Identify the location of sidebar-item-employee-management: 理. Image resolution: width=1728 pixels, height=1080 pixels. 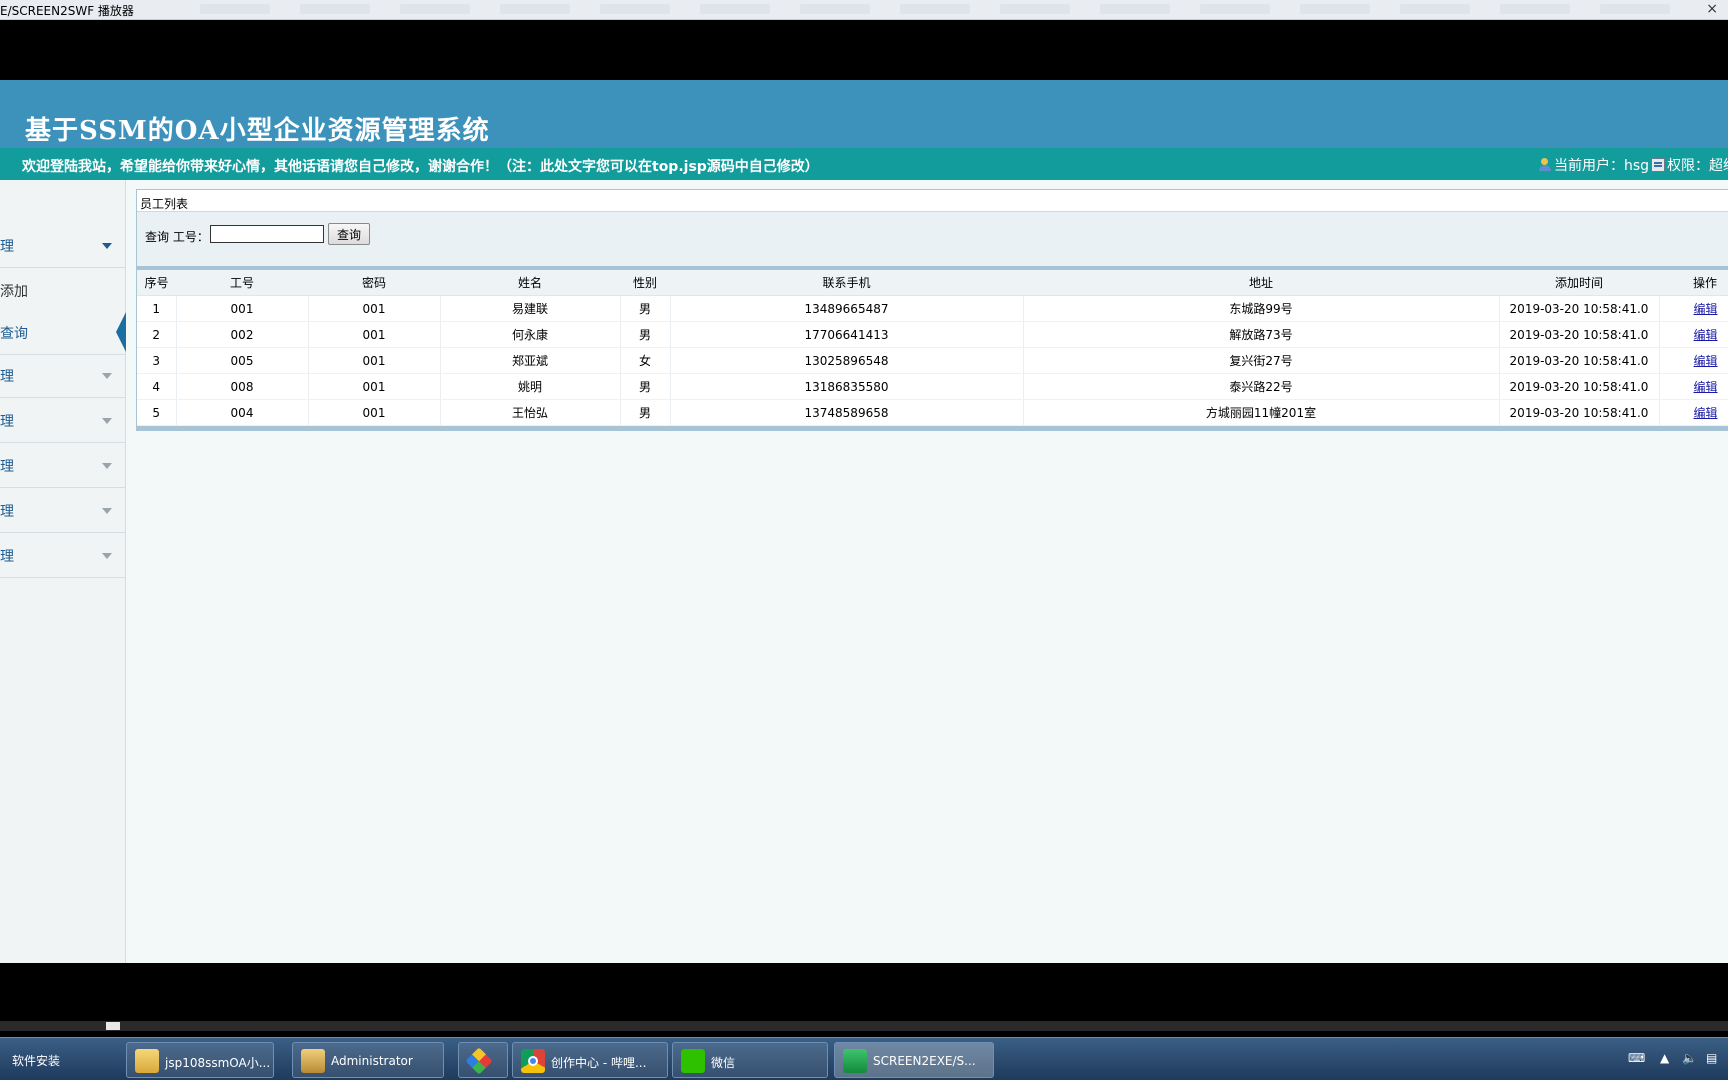
(63, 246).